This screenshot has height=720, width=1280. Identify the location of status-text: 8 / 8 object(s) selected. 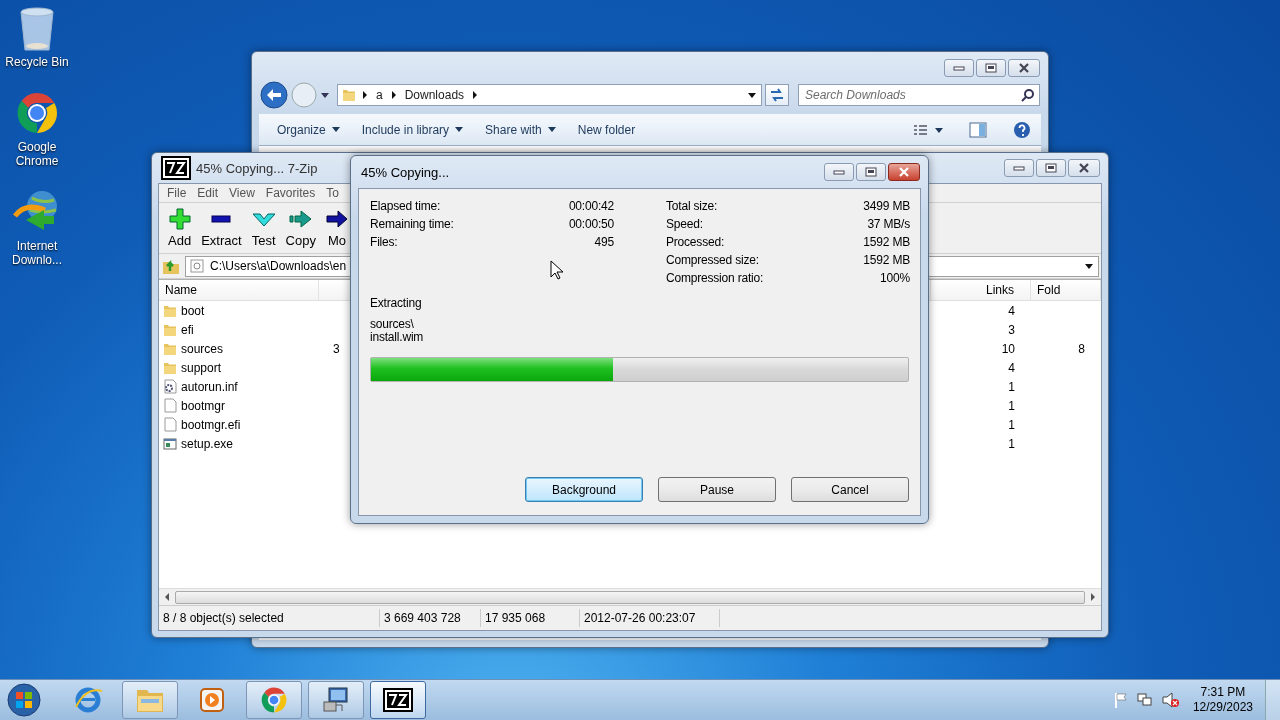
(269, 618).